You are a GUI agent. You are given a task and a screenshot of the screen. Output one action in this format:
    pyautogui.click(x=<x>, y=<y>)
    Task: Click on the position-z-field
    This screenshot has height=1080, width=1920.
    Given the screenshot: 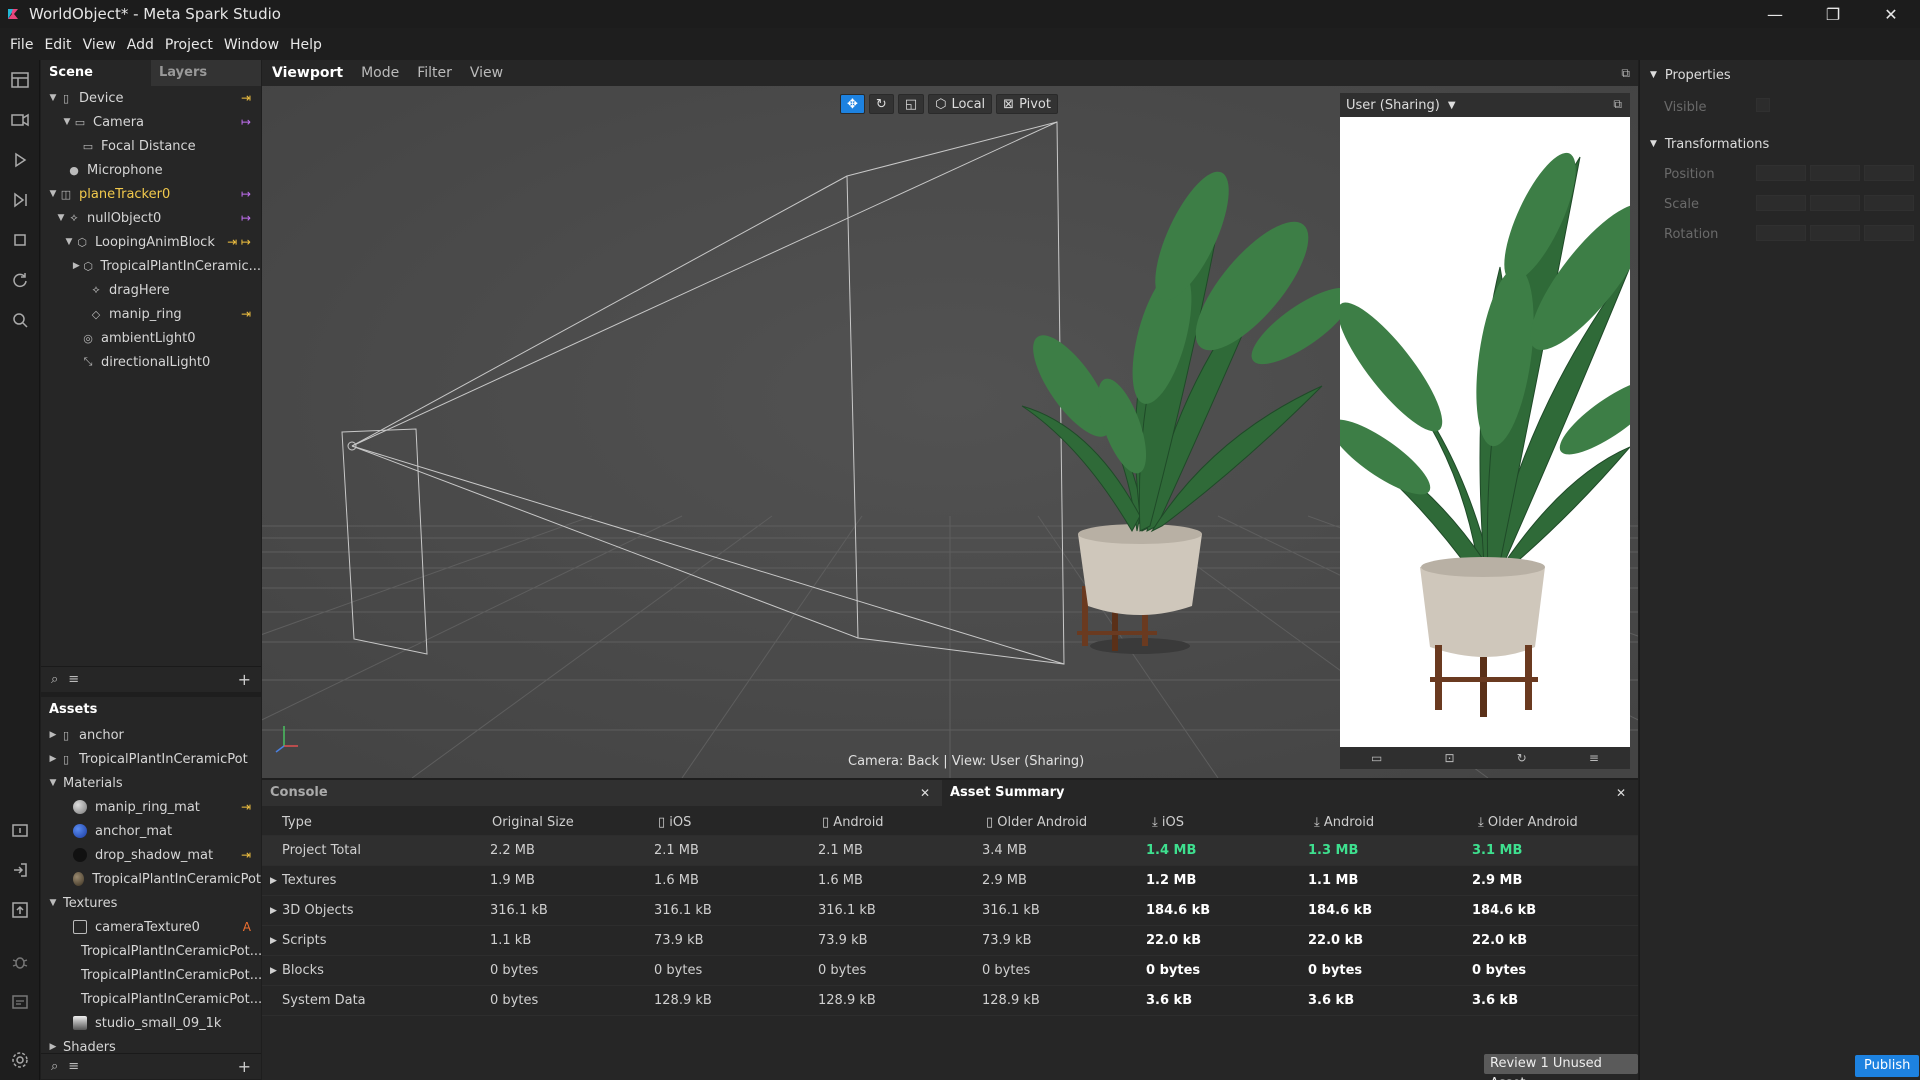 What is the action you would take?
    pyautogui.click(x=1889, y=173)
    